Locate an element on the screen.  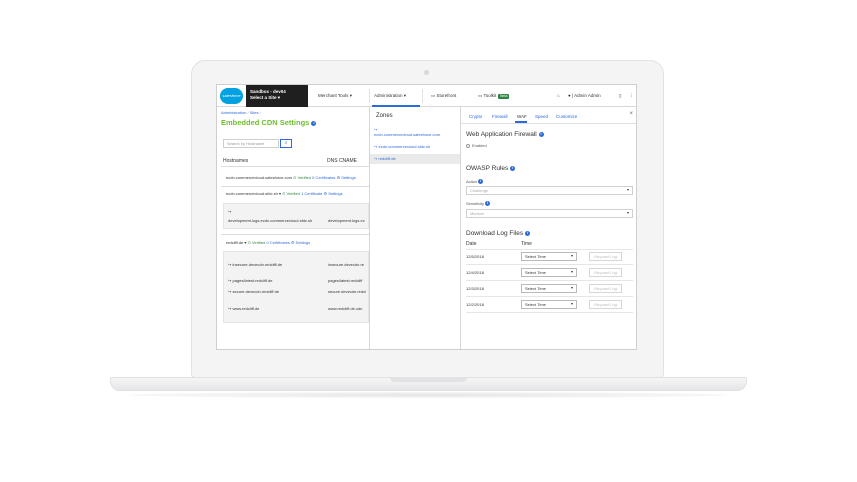
hostname: redcliff.de is located at coordinates (234, 242).